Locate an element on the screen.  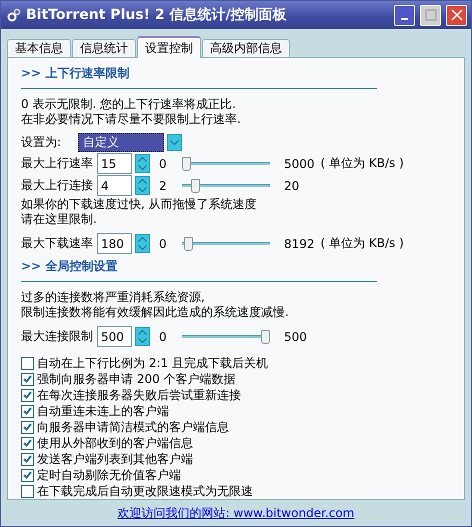
description-text: 过多的连接数将严重消耗系统资源, 限制连接数将能有效缓解因此造成的系统速度减慢. is located at coordinates (155, 305).